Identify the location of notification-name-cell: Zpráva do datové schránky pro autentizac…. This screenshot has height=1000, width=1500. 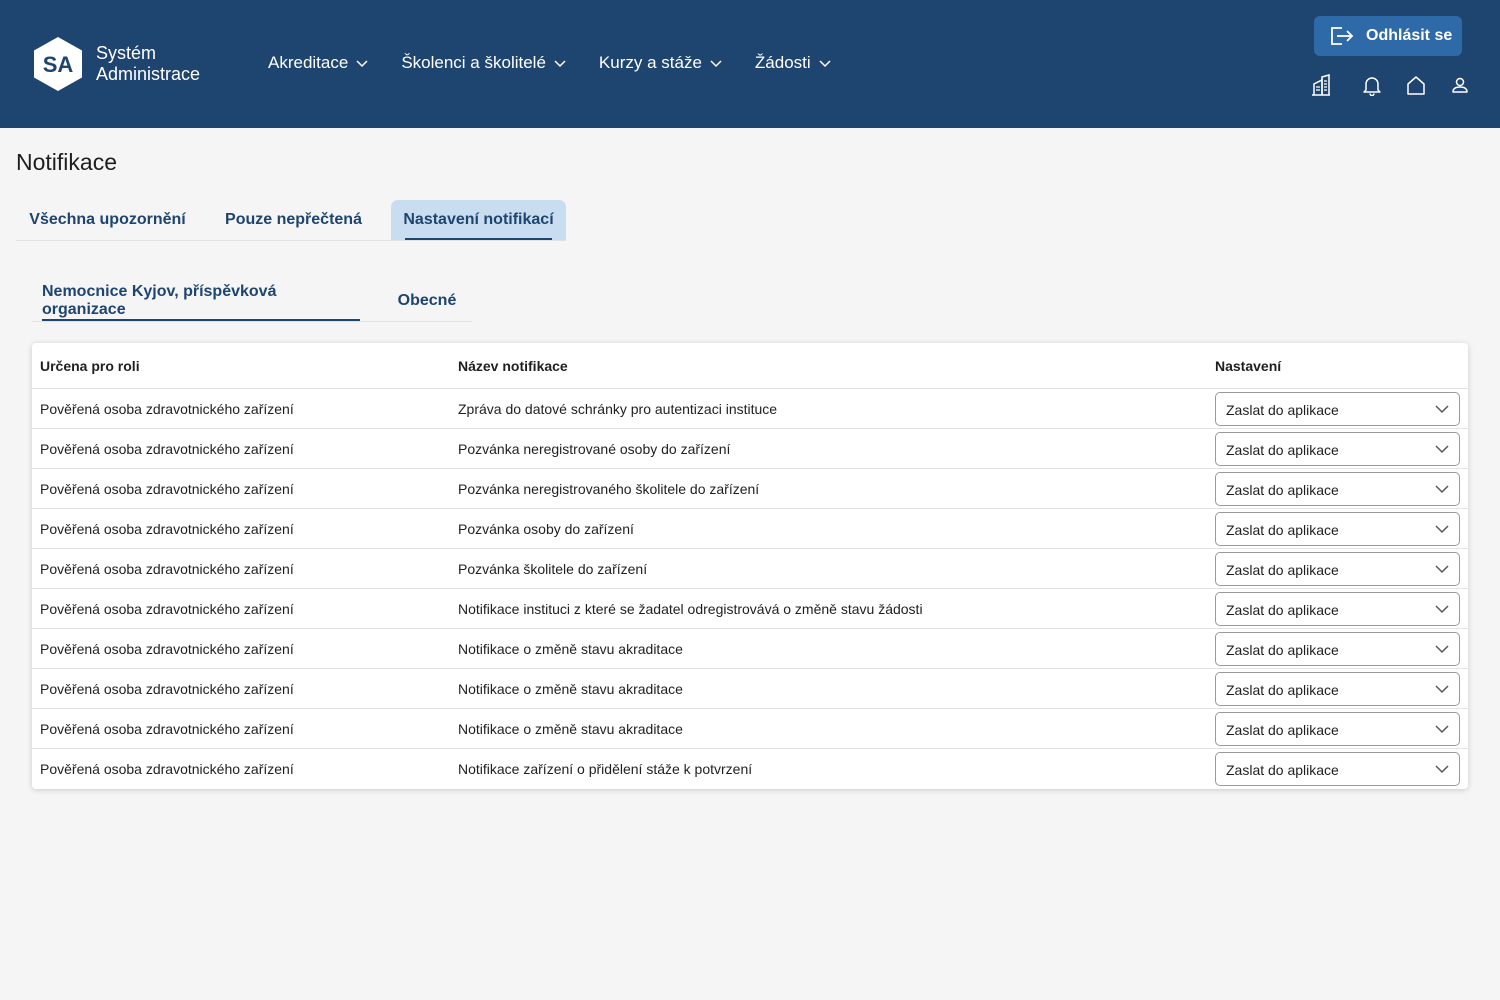
(618, 409).